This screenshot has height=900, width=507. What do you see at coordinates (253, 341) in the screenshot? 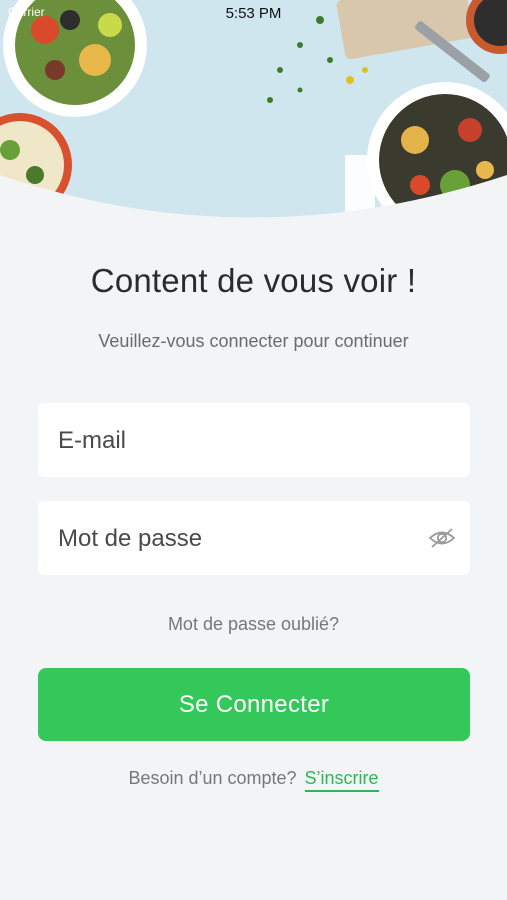
I see `page-subtitle: Veuillez-vous connecter pour continuer` at bounding box center [253, 341].